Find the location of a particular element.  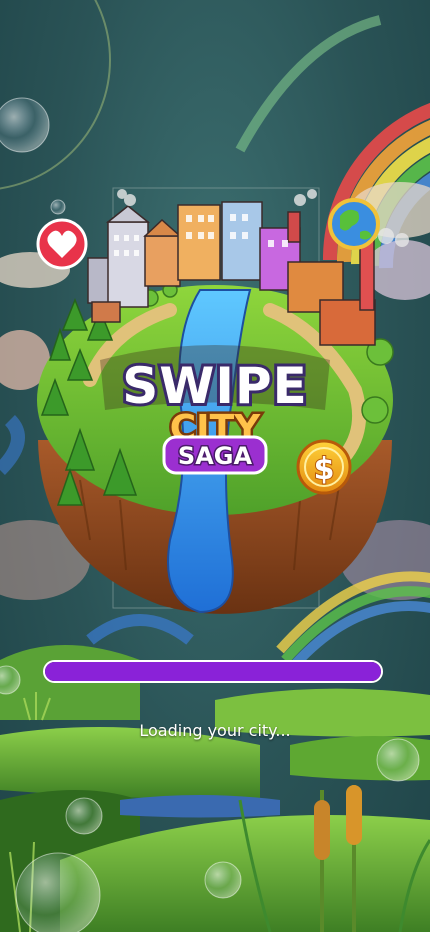

loading-progress-fill is located at coordinates (213, 671).